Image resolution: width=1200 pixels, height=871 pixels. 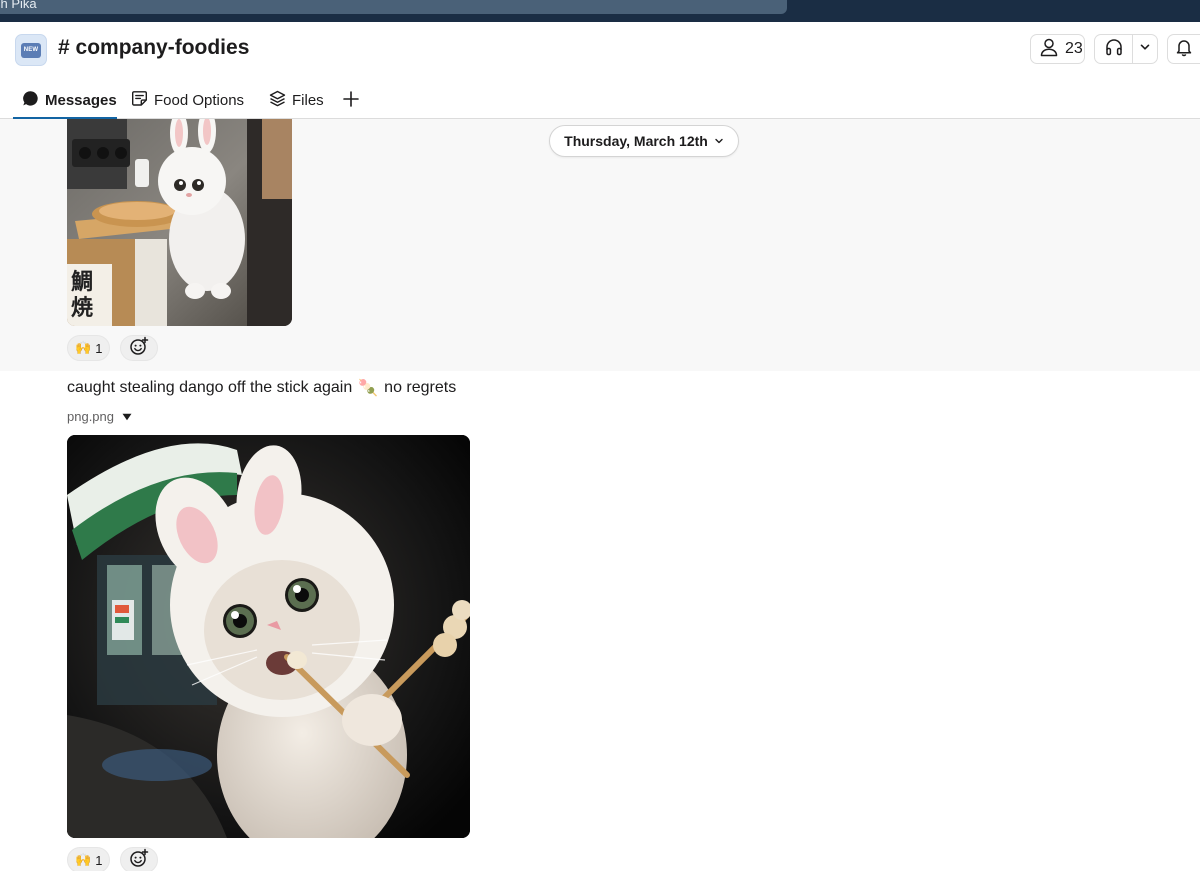 What do you see at coordinates (179, 222) in the screenshot?
I see `cat-in-bunny-hat-with-taiyaki-icon: 鯛 焼` at bounding box center [179, 222].